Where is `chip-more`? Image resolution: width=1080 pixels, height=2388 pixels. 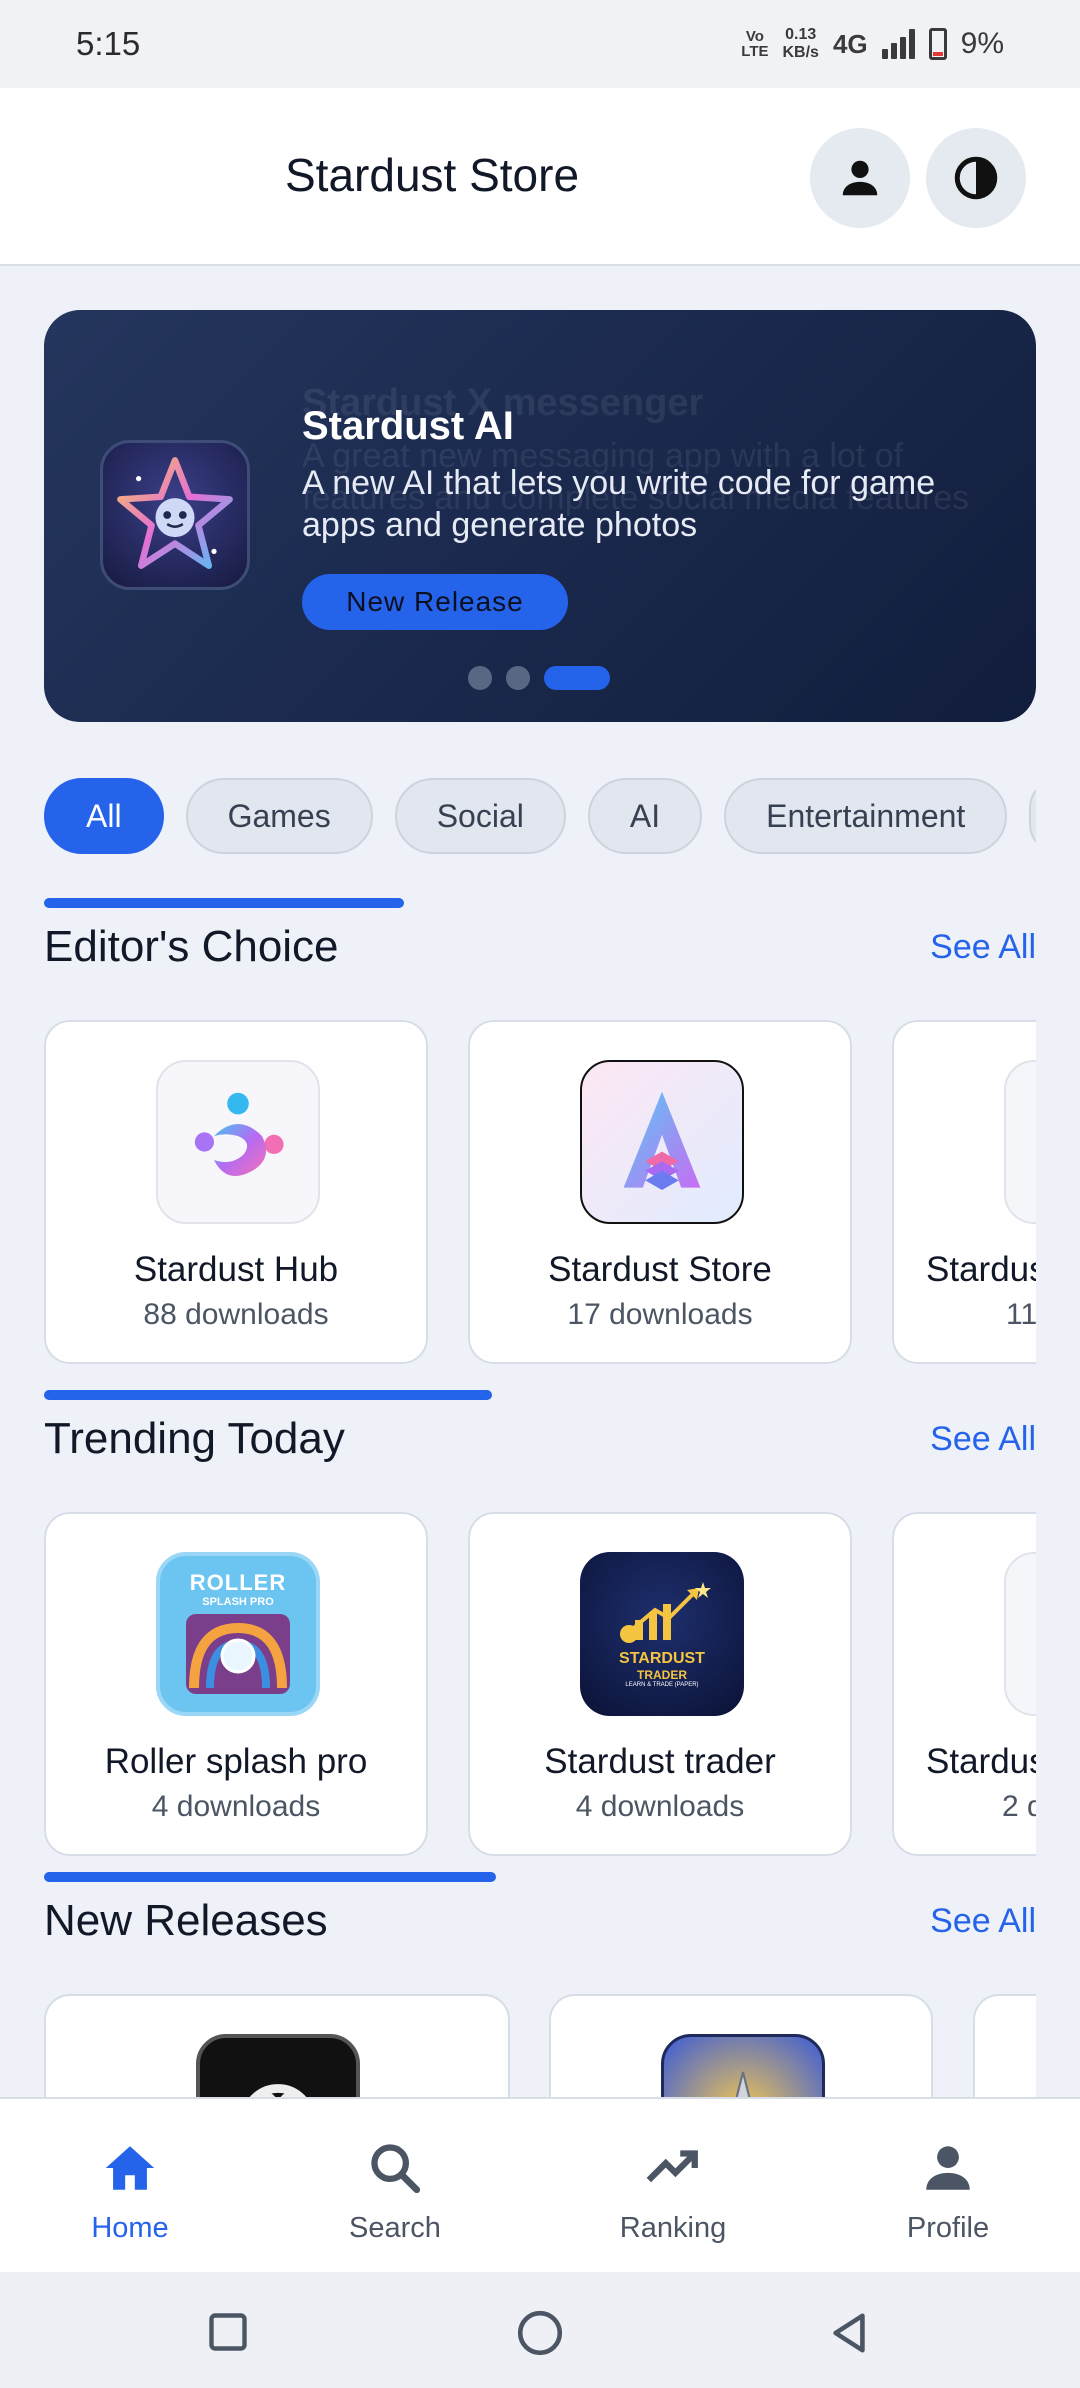 chip-more is located at coordinates (1032, 816).